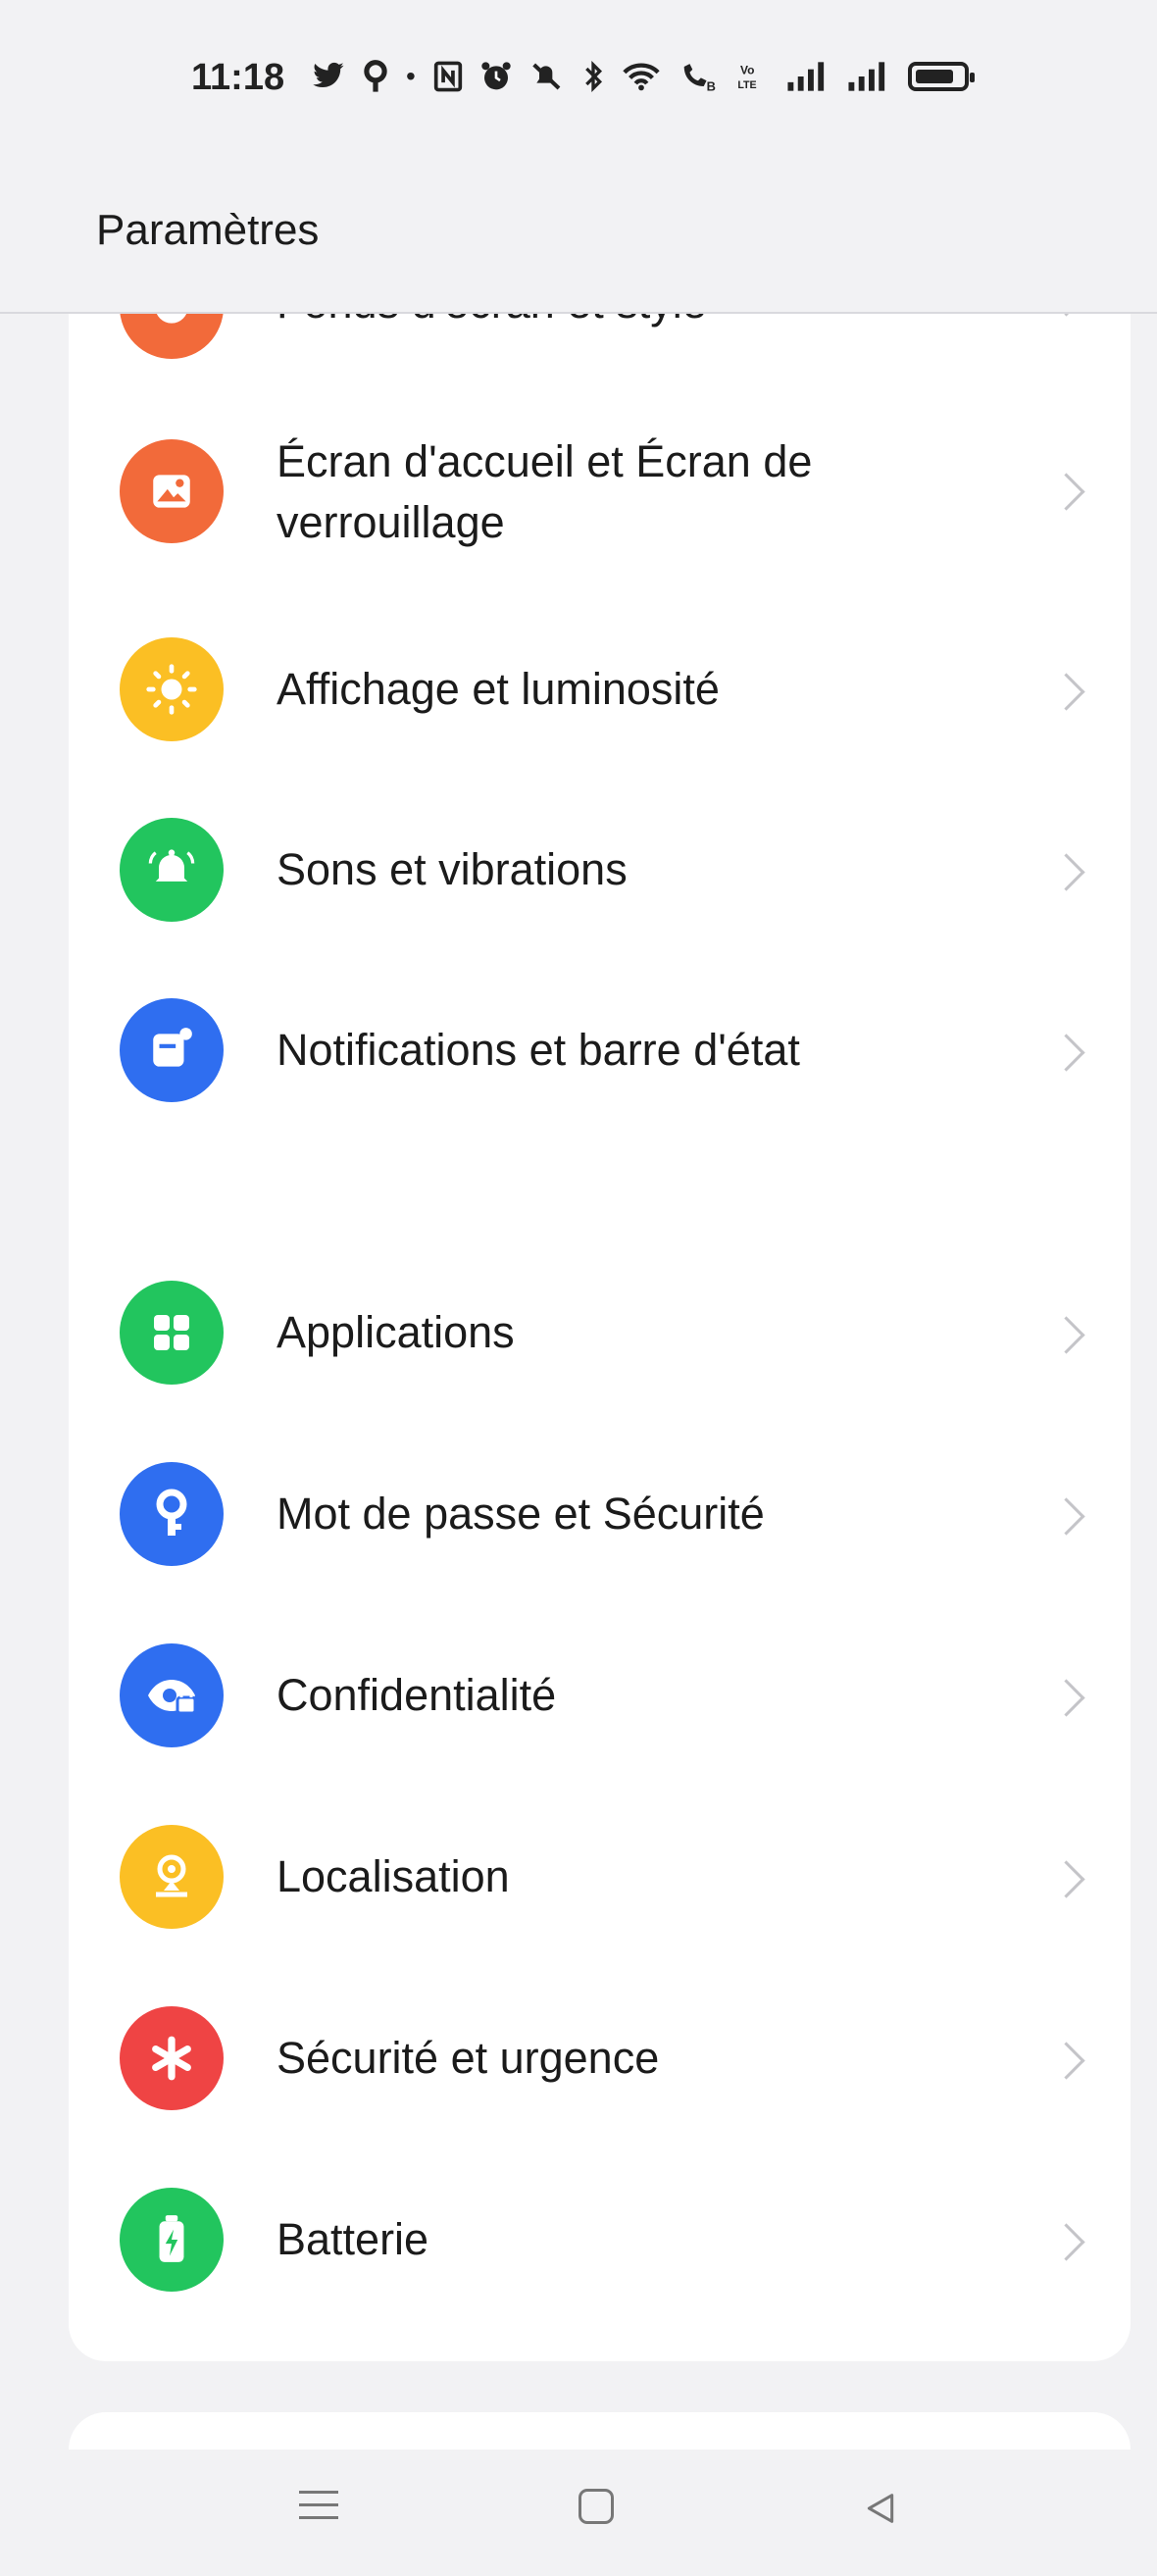 The width and height of the screenshot is (1157, 2576). What do you see at coordinates (172, 1333) in the screenshot?
I see `apps-grid-icon` at bounding box center [172, 1333].